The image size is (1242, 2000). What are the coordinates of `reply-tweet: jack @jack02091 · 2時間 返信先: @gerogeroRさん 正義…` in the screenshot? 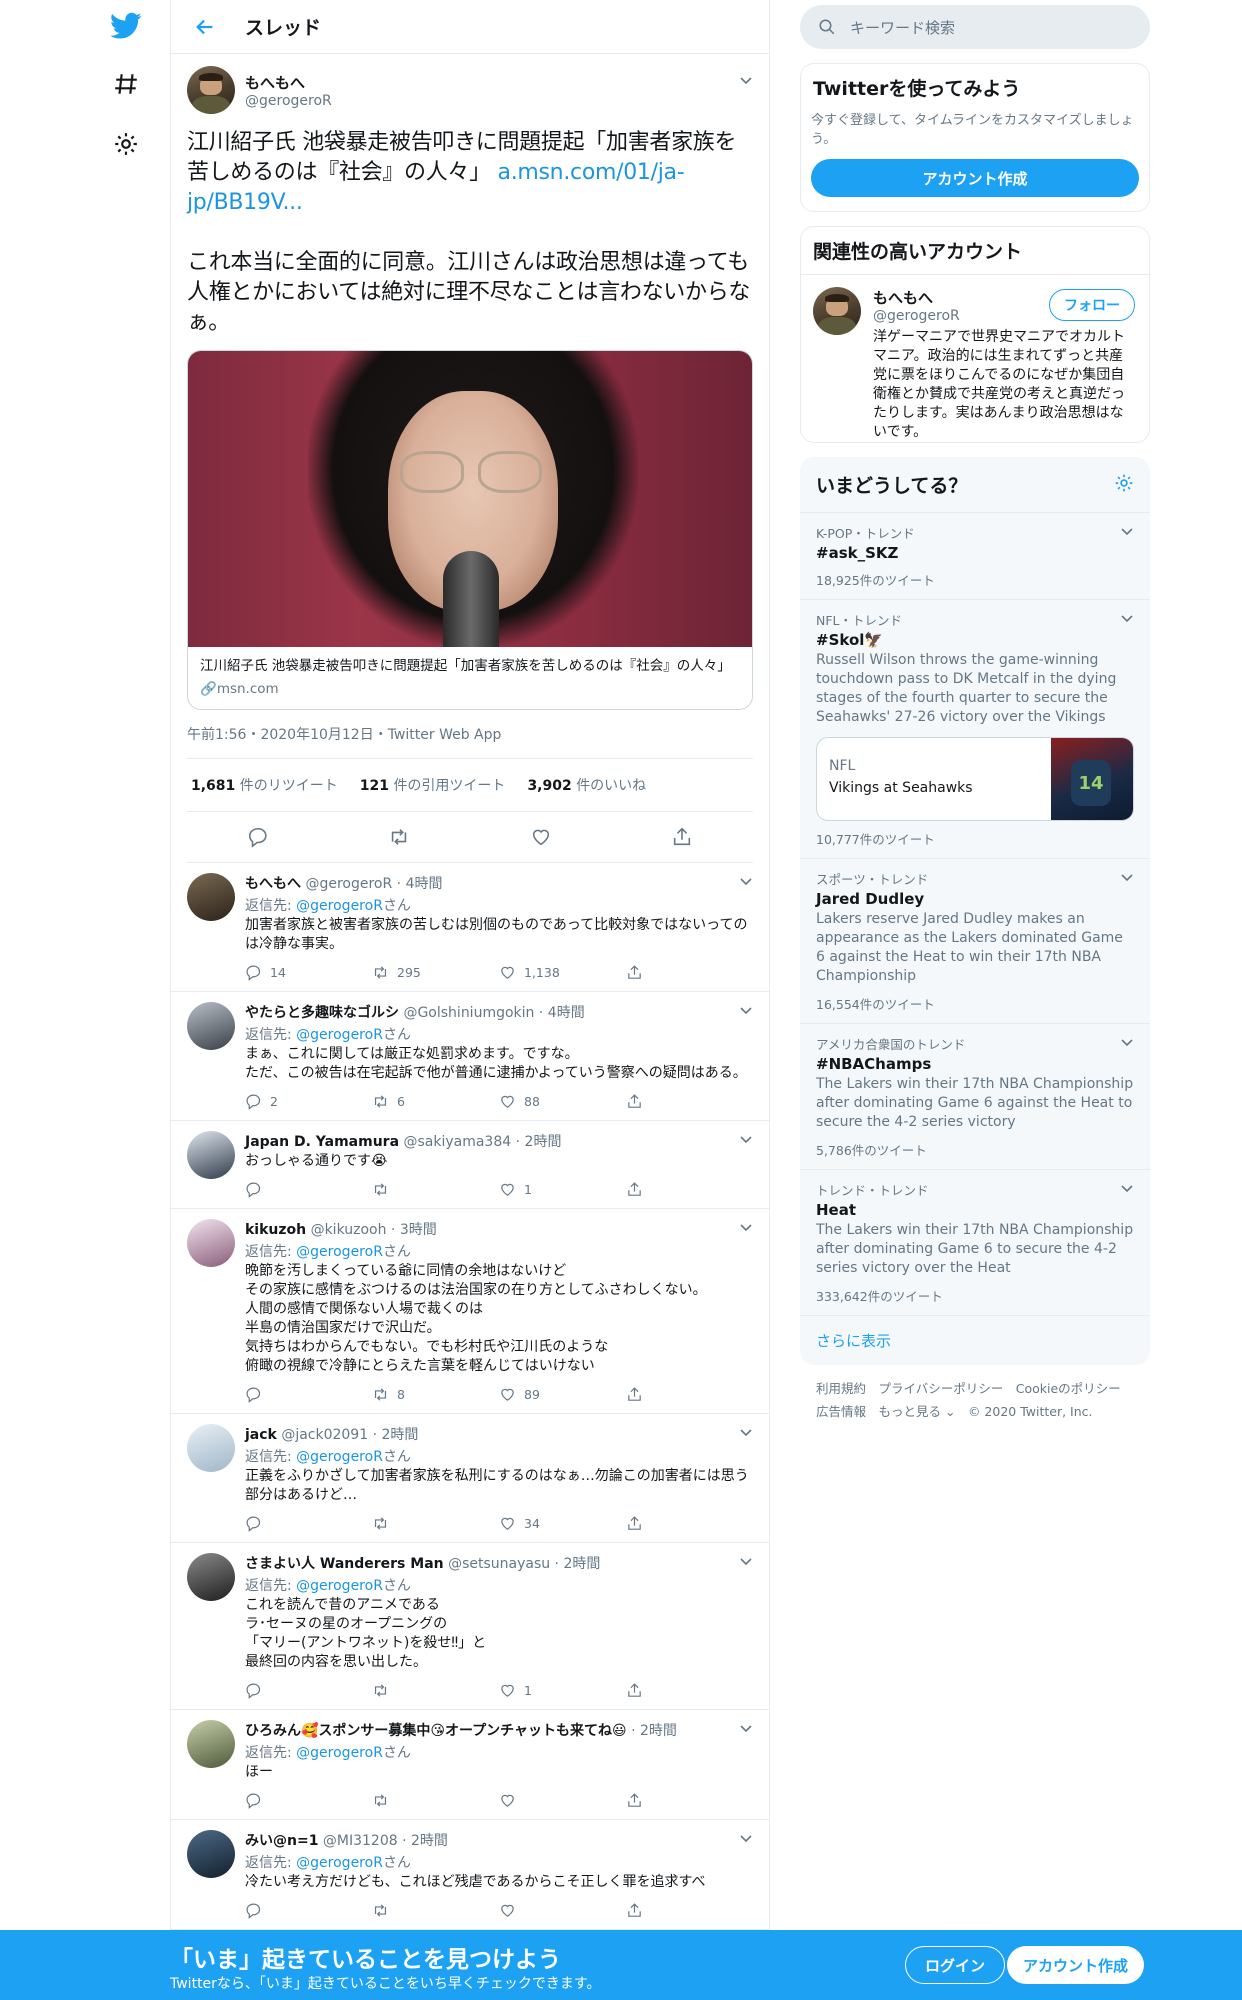 It's located at (470, 1478).